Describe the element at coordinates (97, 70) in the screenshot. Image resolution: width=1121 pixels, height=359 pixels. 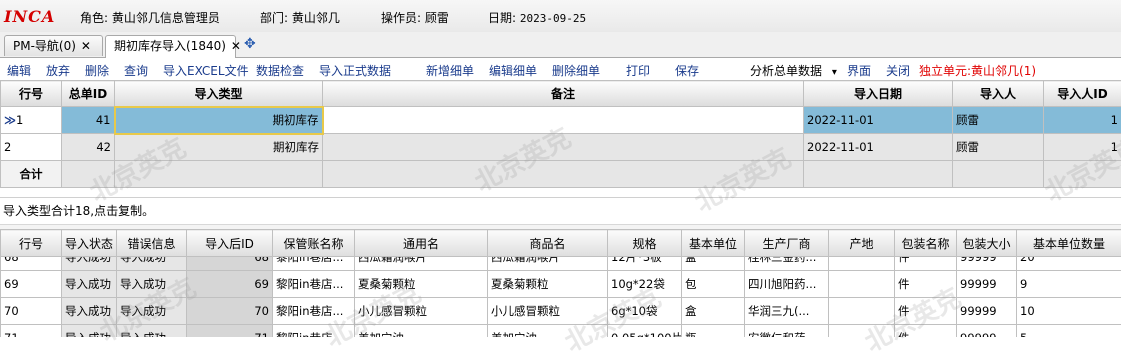
I see `delete-button: 删除` at that location.